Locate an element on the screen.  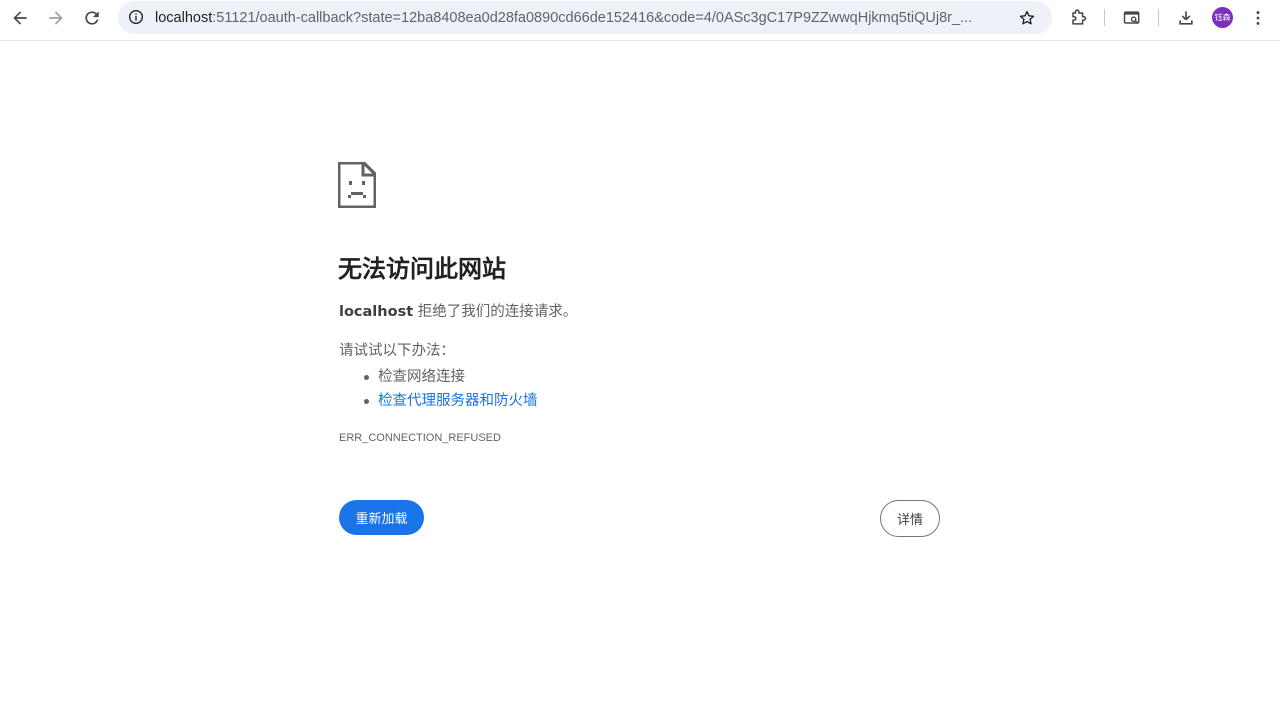
bookmark-star-icon is located at coordinates (1027, 18).